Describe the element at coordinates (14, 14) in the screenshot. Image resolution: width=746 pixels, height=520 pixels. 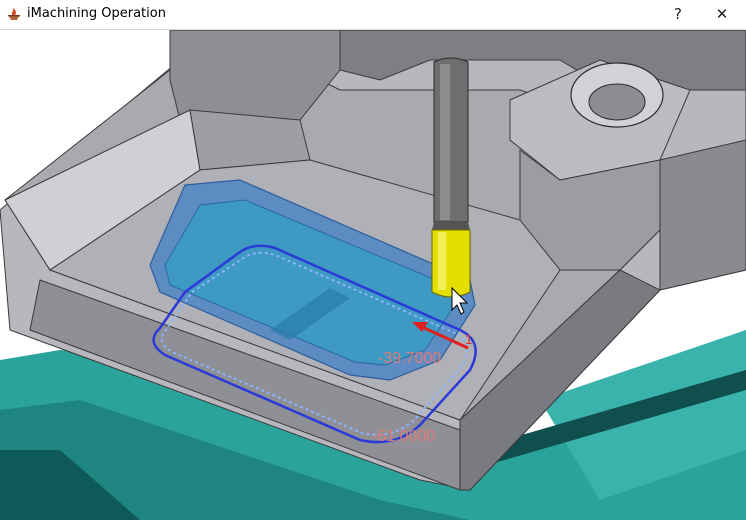
I see `imachining-app-icon` at that location.